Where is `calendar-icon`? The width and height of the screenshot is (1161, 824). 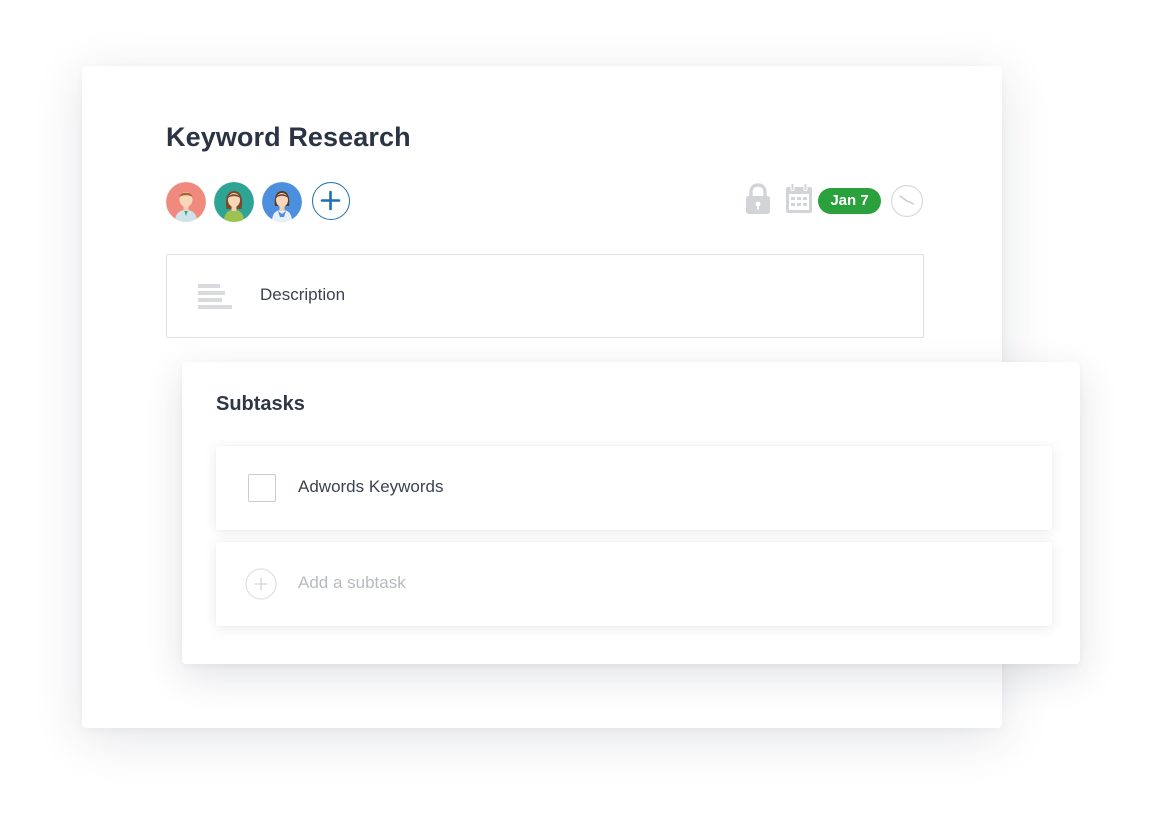
calendar-icon is located at coordinates (799, 198).